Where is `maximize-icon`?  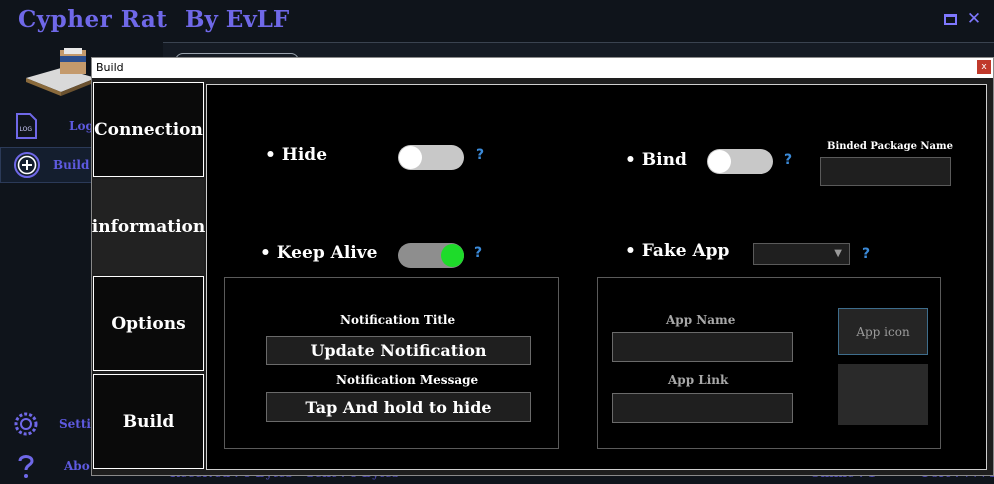
maximize-icon is located at coordinates (950, 19).